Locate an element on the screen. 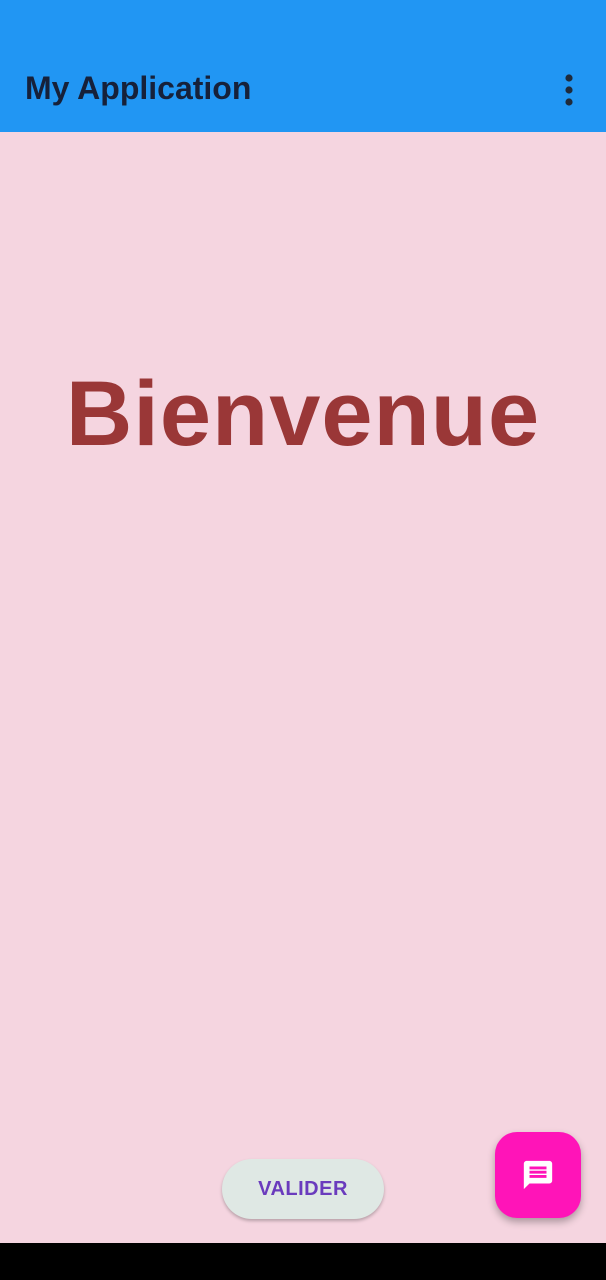 This screenshot has width=606, height=1280. app-title: My Application is located at coordinates (138, 88).